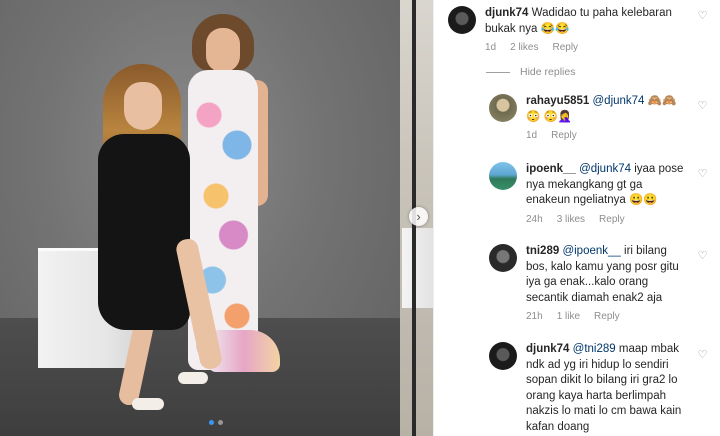 The image size is (720, 436). I want to click on comment-mention: @ipoenk__, so click(591, 251).